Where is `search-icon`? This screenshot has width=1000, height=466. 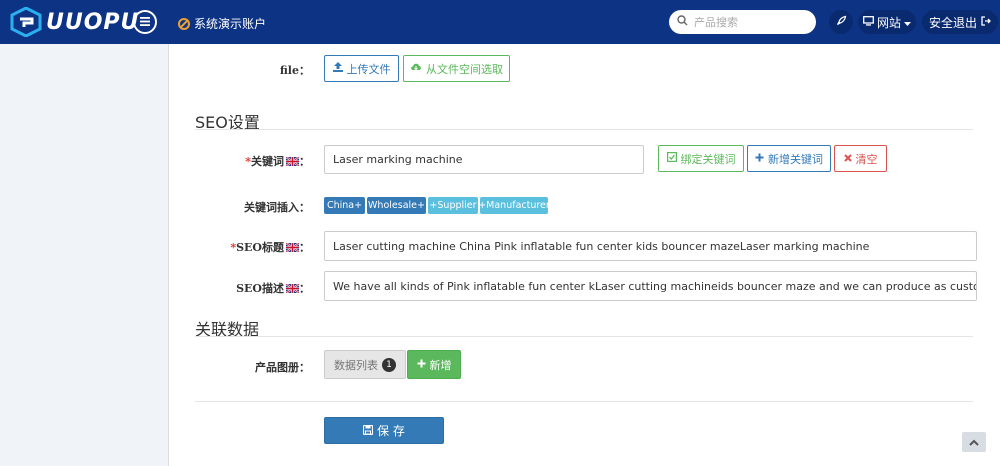
search-icon is located at coordinates (682, 22).